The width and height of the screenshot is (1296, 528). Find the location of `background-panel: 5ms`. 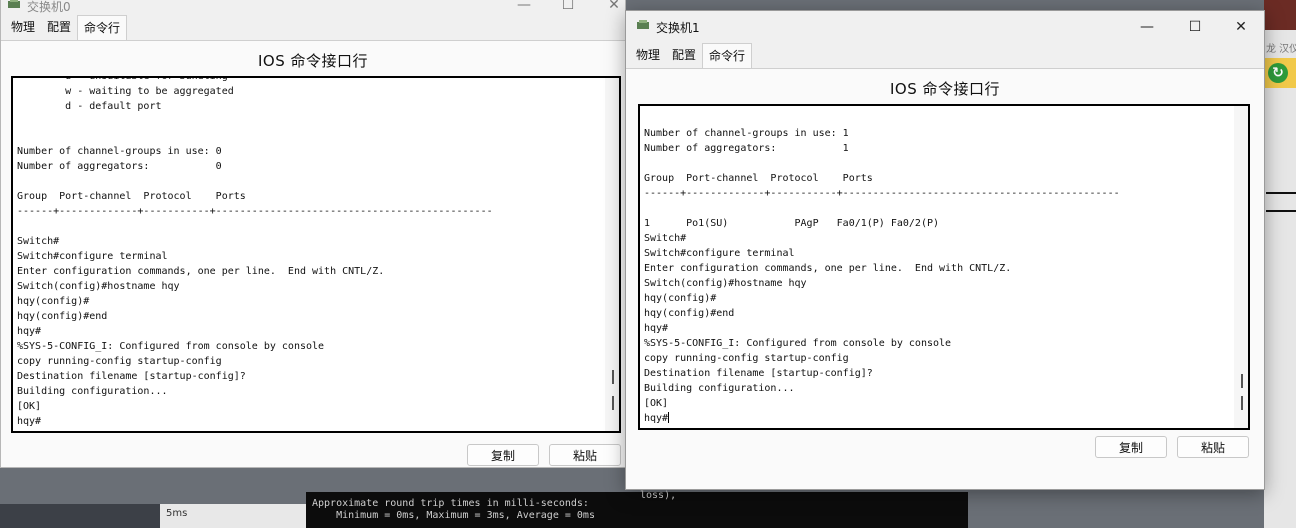

background-panel: 5ms is located at coordinates (233, 516).